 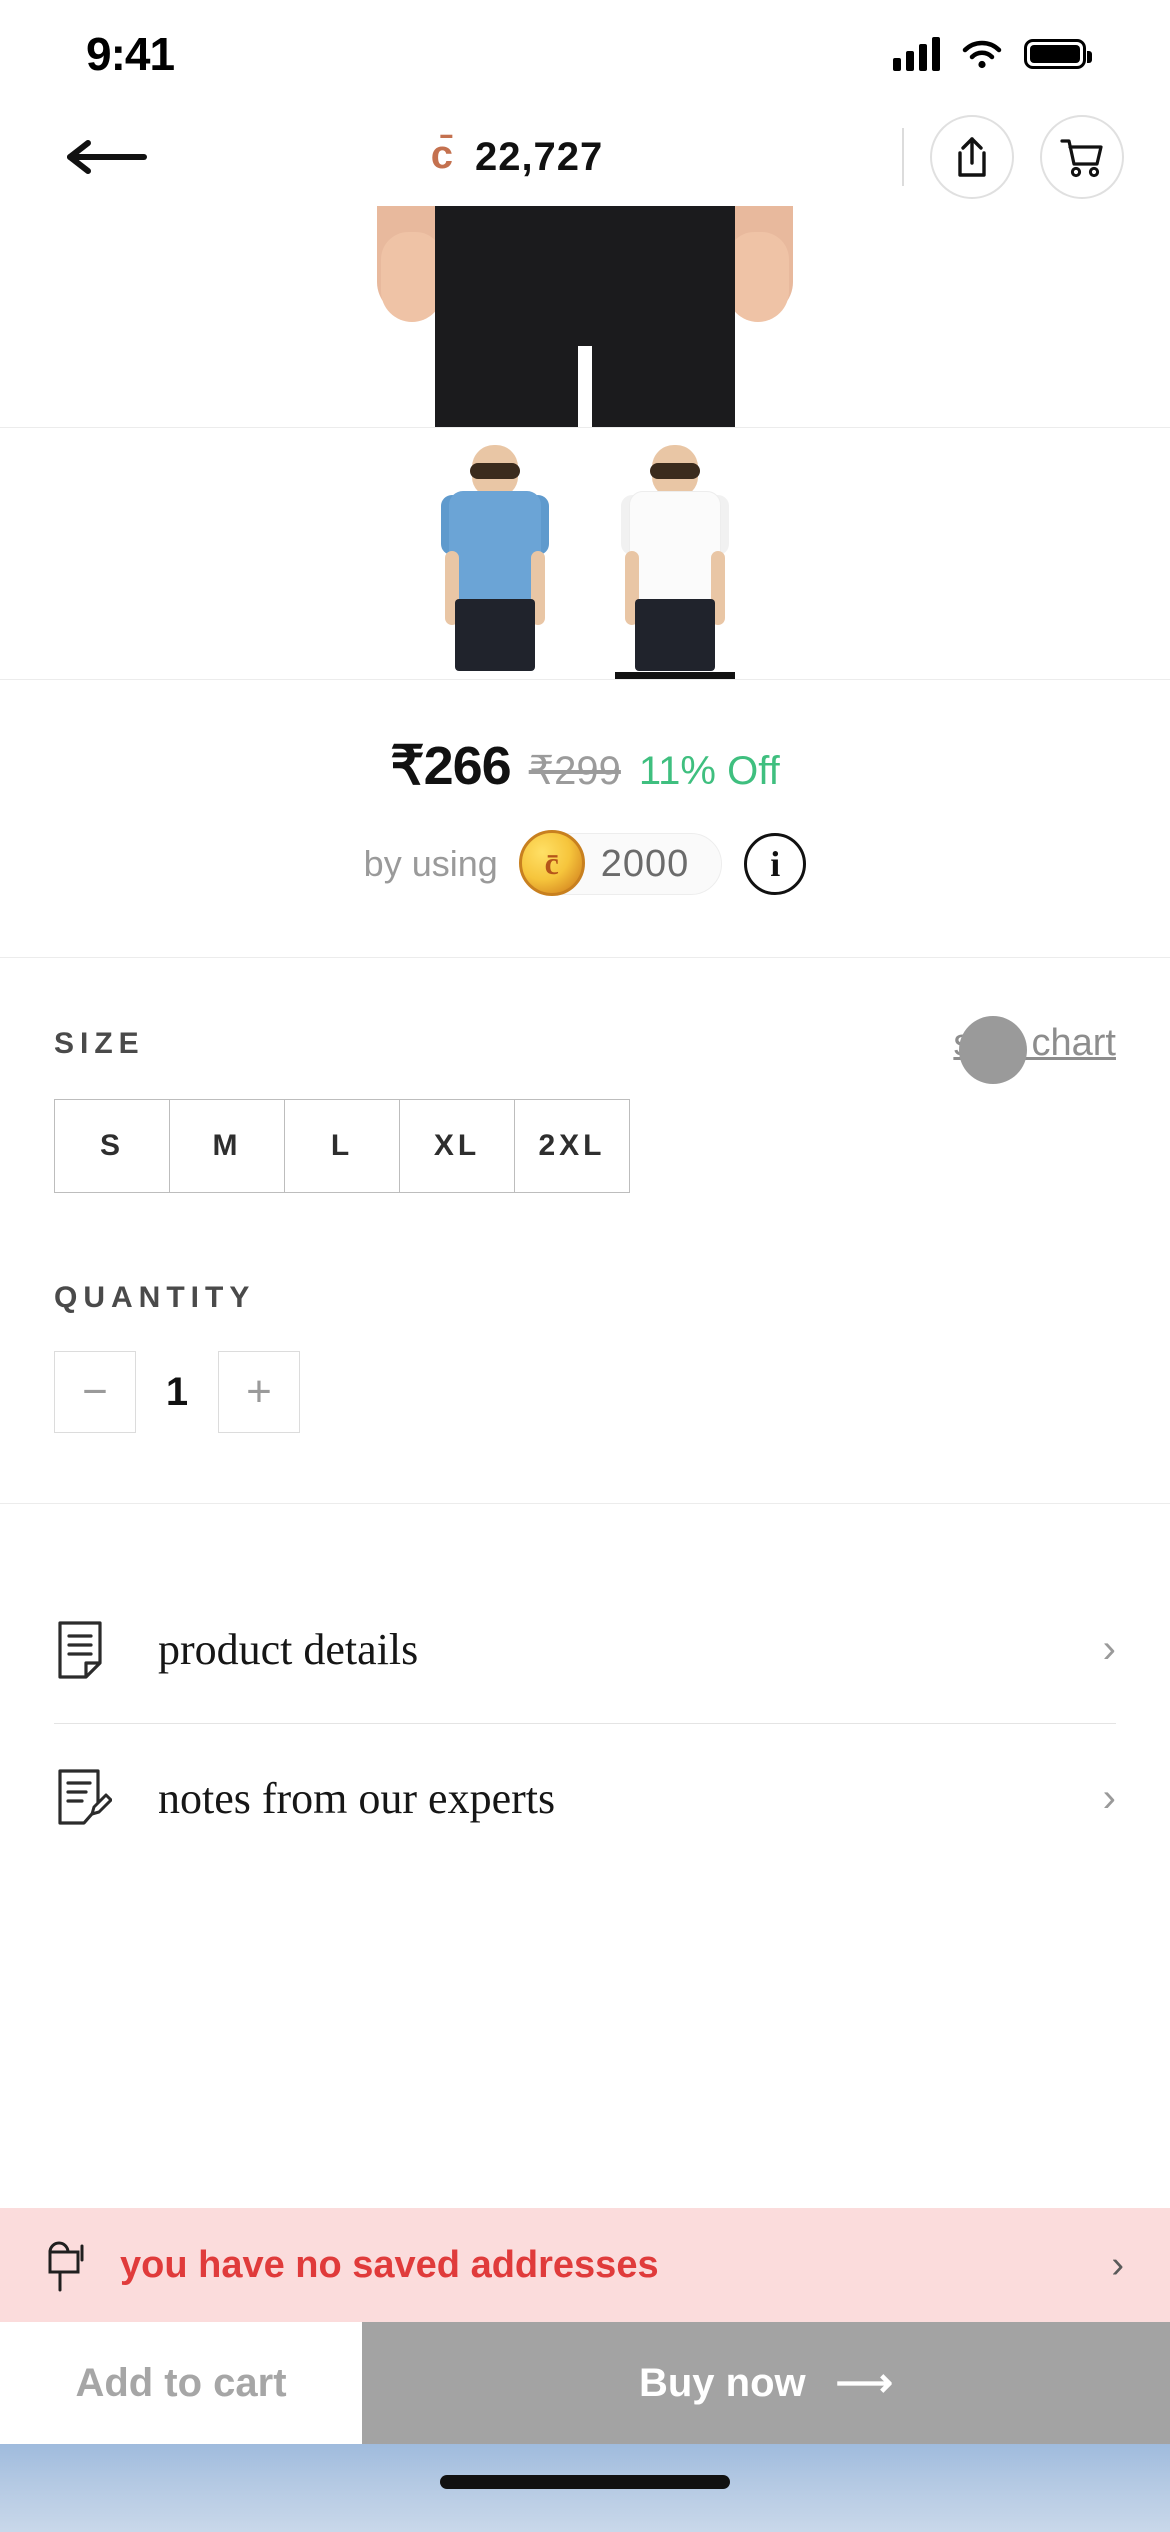 What do you see at coordinates (982, 54) in the screenshot?
I see `wifi-icon` at bounding box center [982, 54].